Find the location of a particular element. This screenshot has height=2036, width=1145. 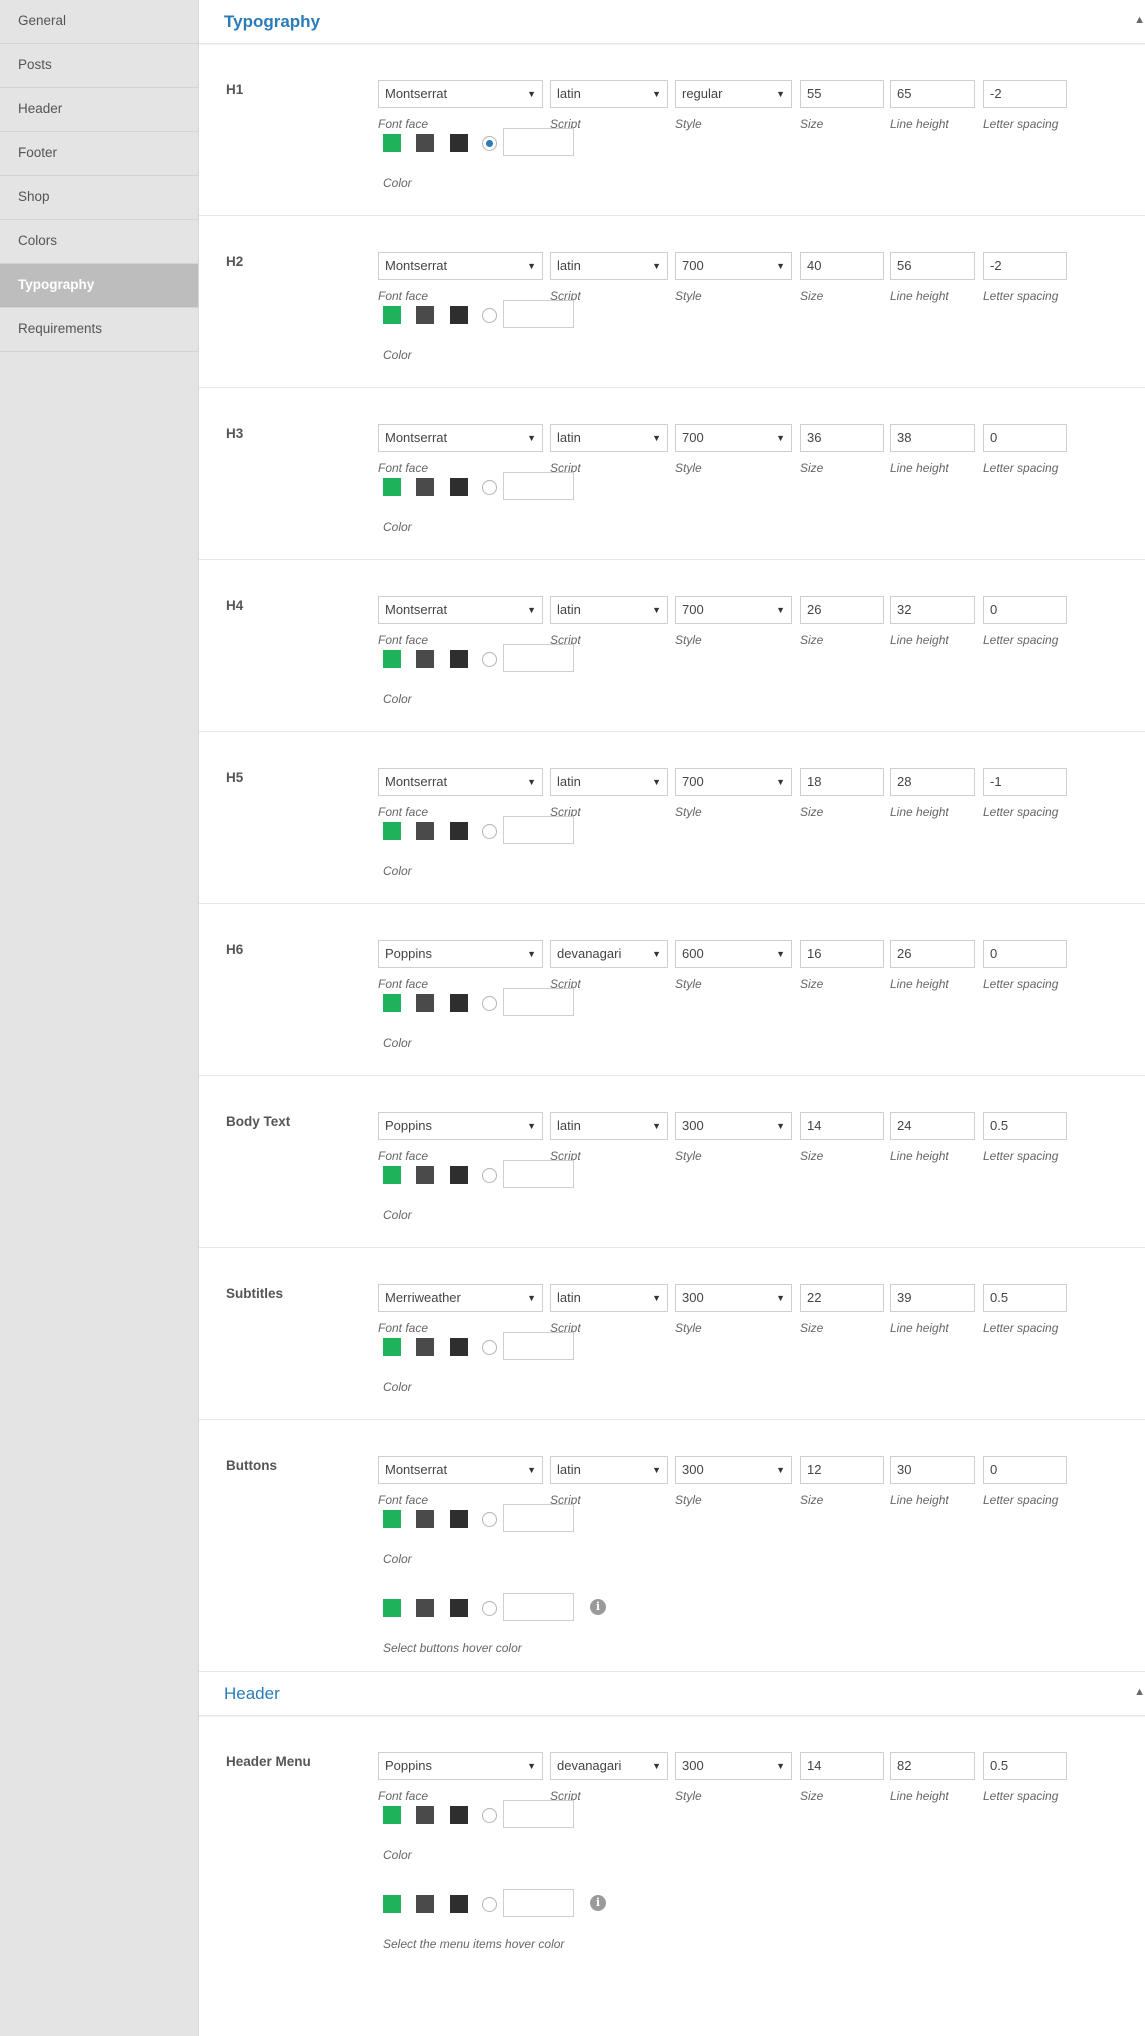

sidebar-item-header: Header is located at coordinates (99, 110).